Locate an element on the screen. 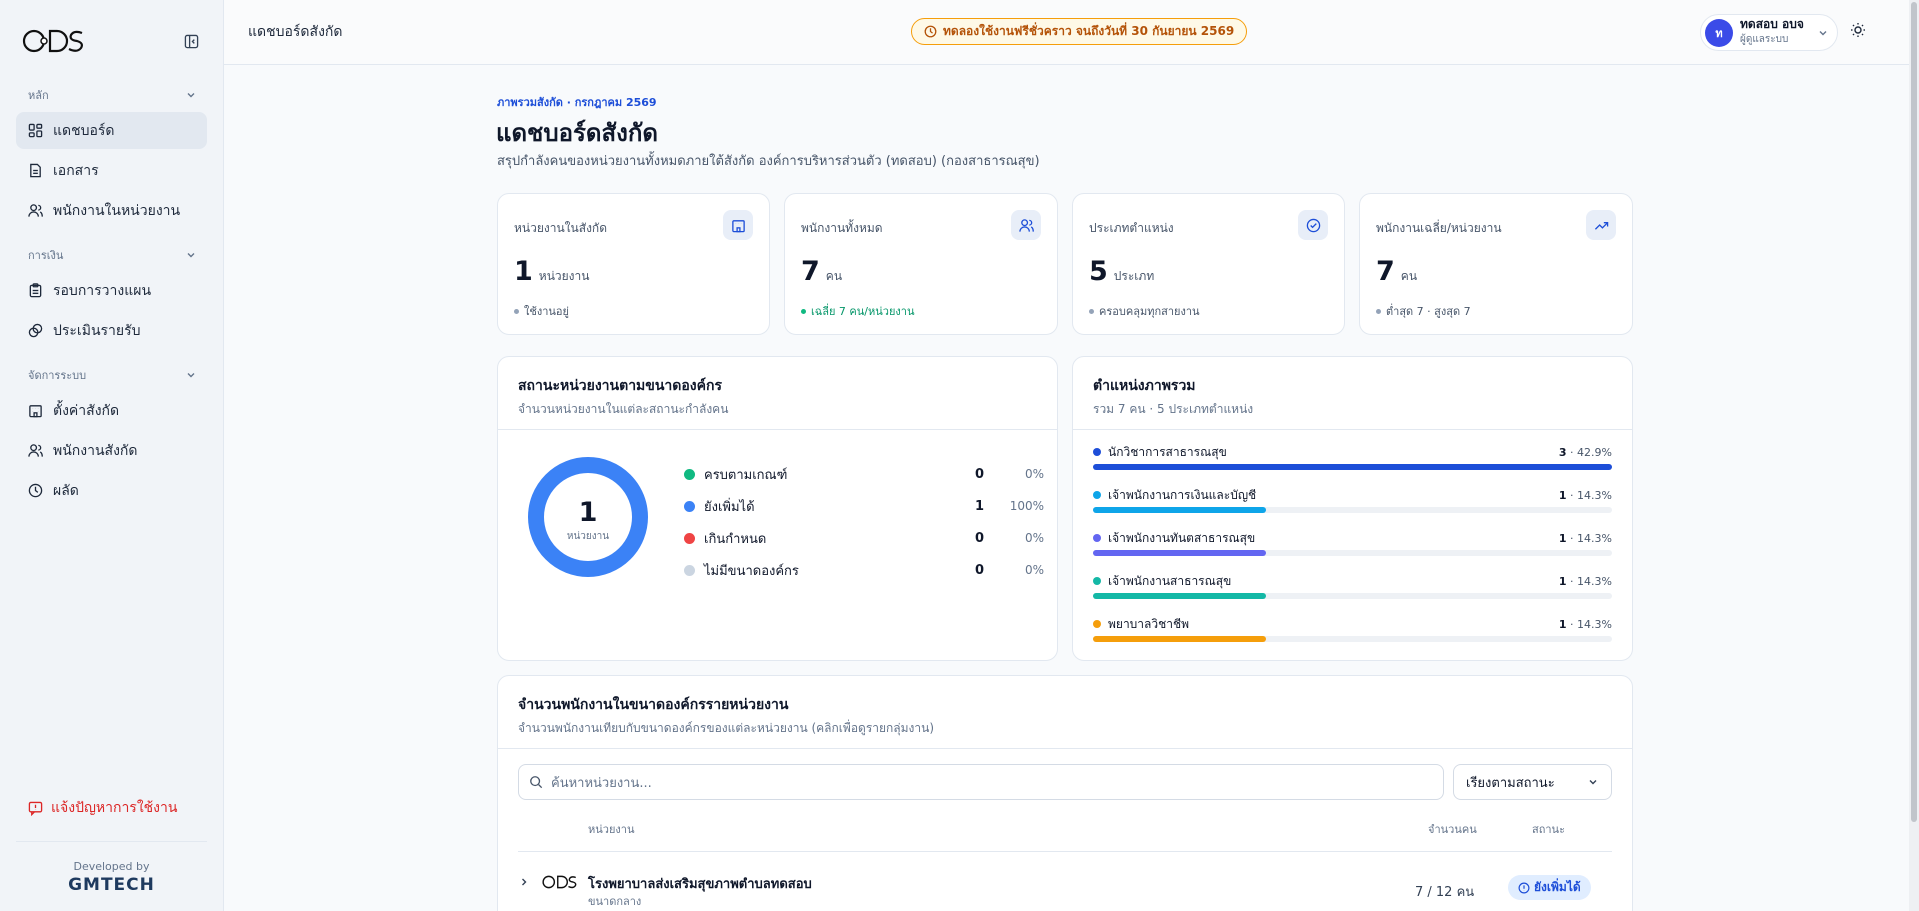 The height and width of the screenshot is (911, 1919). logo-row is located at coordinates (111, 41).